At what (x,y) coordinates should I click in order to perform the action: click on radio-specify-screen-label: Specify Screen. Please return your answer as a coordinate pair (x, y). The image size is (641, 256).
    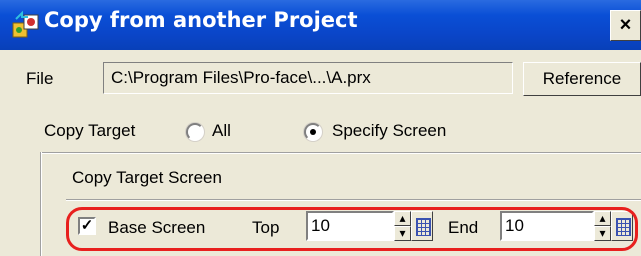
    Looking at the image, I should click on (389, 131).